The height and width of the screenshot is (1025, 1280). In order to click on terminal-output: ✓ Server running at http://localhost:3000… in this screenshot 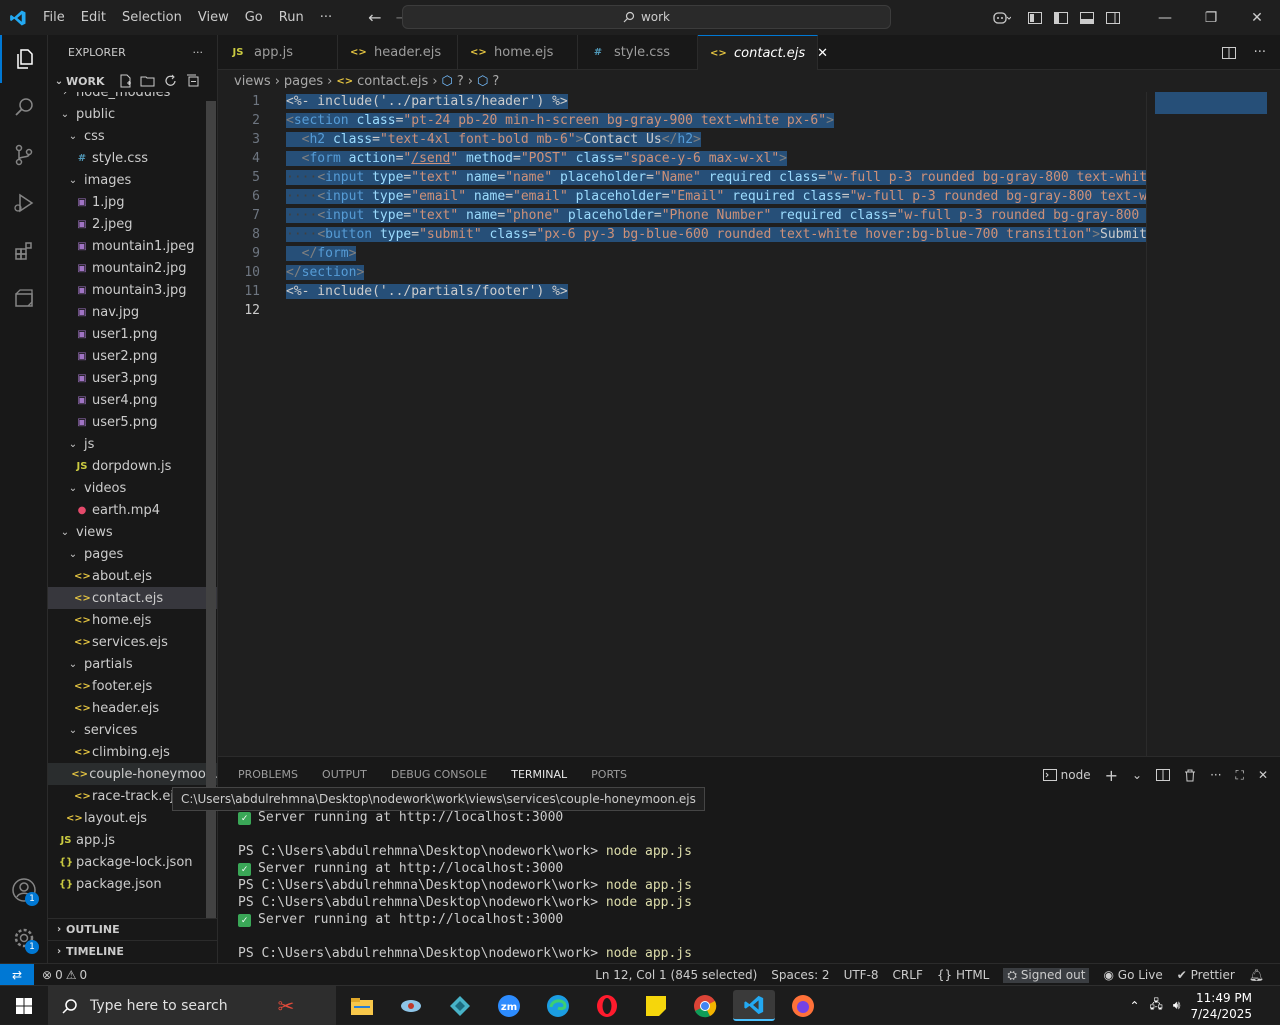, I will do `click(465, 885)`.